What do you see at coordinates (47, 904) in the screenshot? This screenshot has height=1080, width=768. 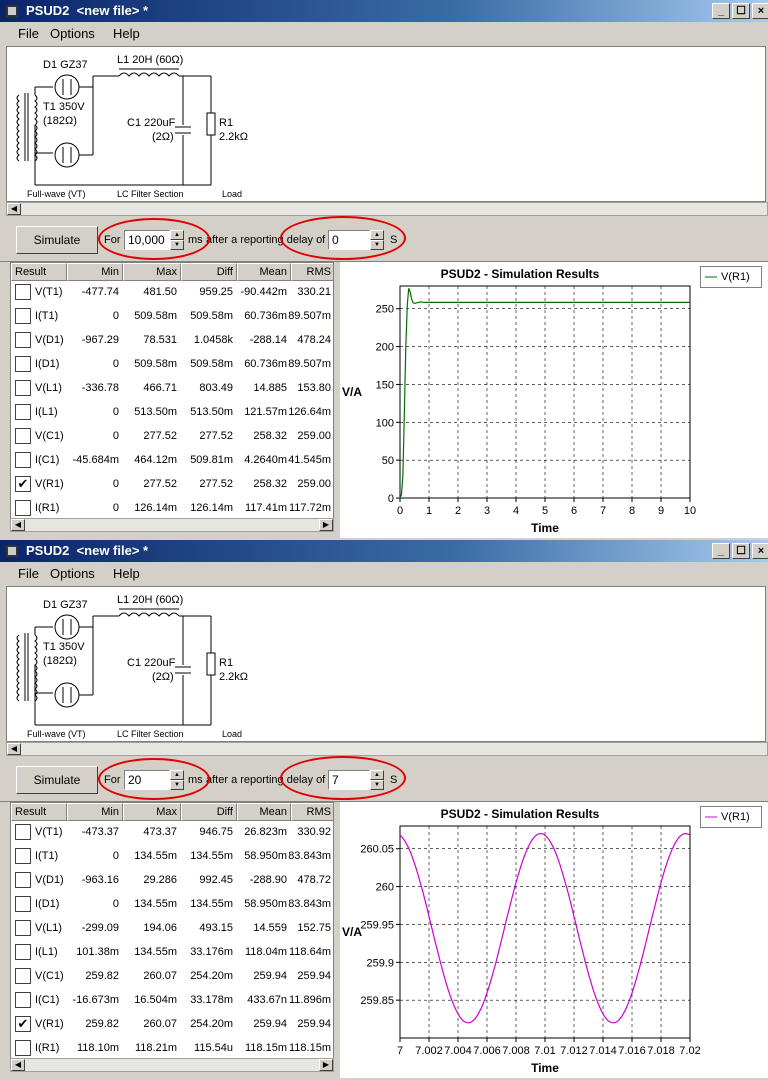 I see `result-name: I(D1)` at bounding box center [47, 904].